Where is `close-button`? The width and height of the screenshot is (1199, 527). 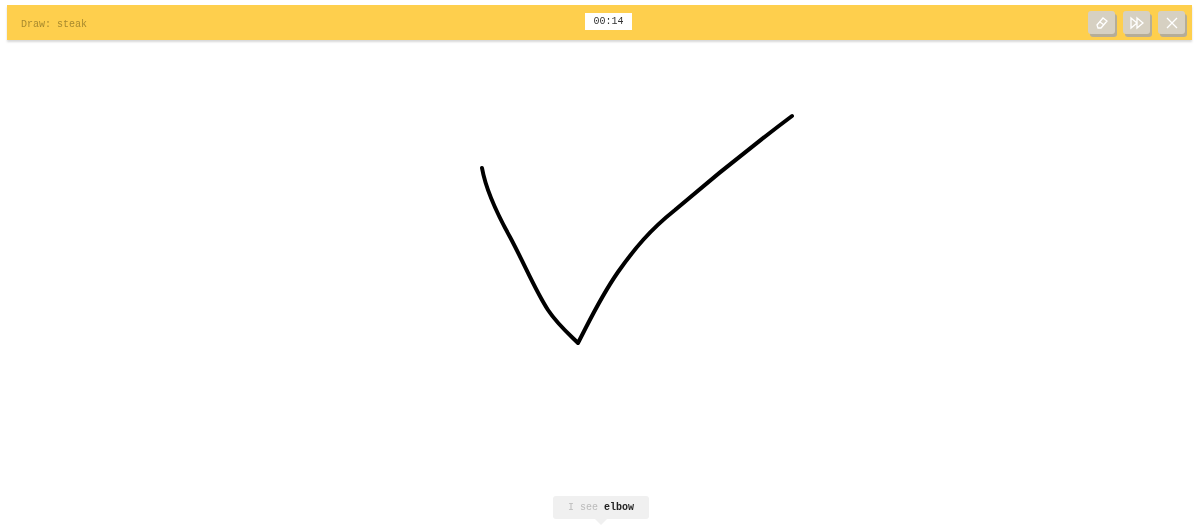 close-button is located at coordinates (1171, 22).